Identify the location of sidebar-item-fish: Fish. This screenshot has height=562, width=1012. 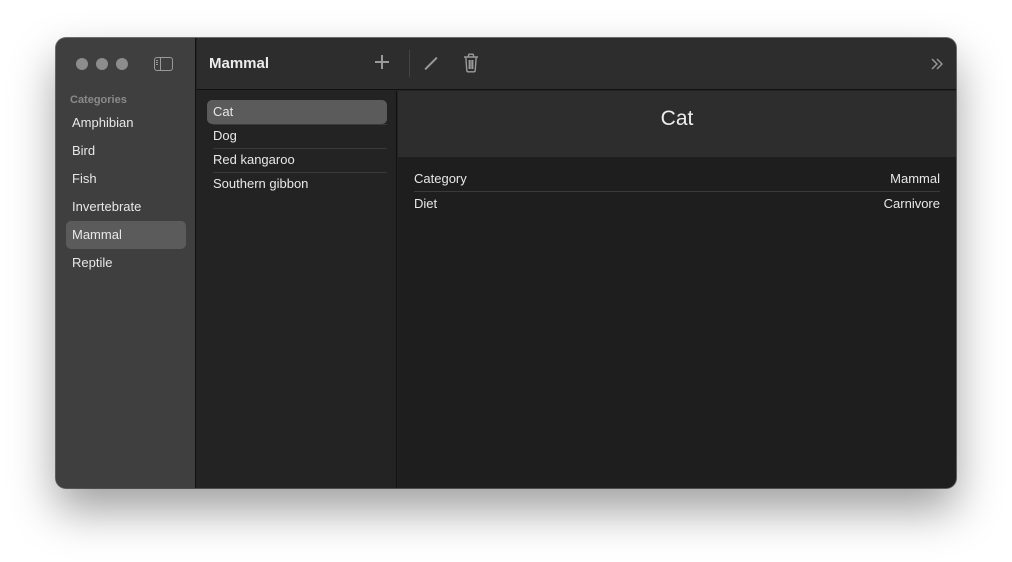
(126, 179).